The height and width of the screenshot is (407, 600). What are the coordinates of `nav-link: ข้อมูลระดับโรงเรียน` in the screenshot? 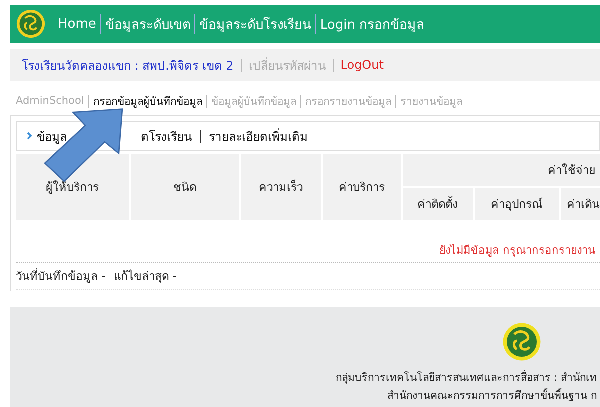 It's located at (255, 24).